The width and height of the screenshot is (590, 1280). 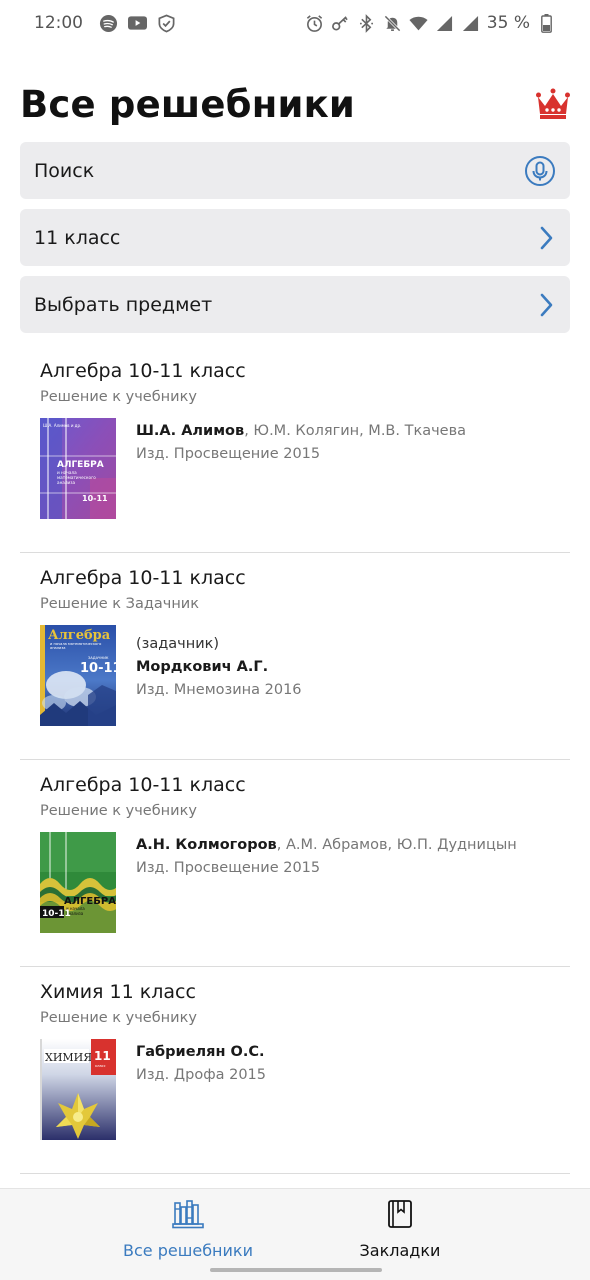 What do you see at coordinates (64, 170) in the screenshot?
I see `search-placeholder: Поиск` at bounding box center [64, 170].